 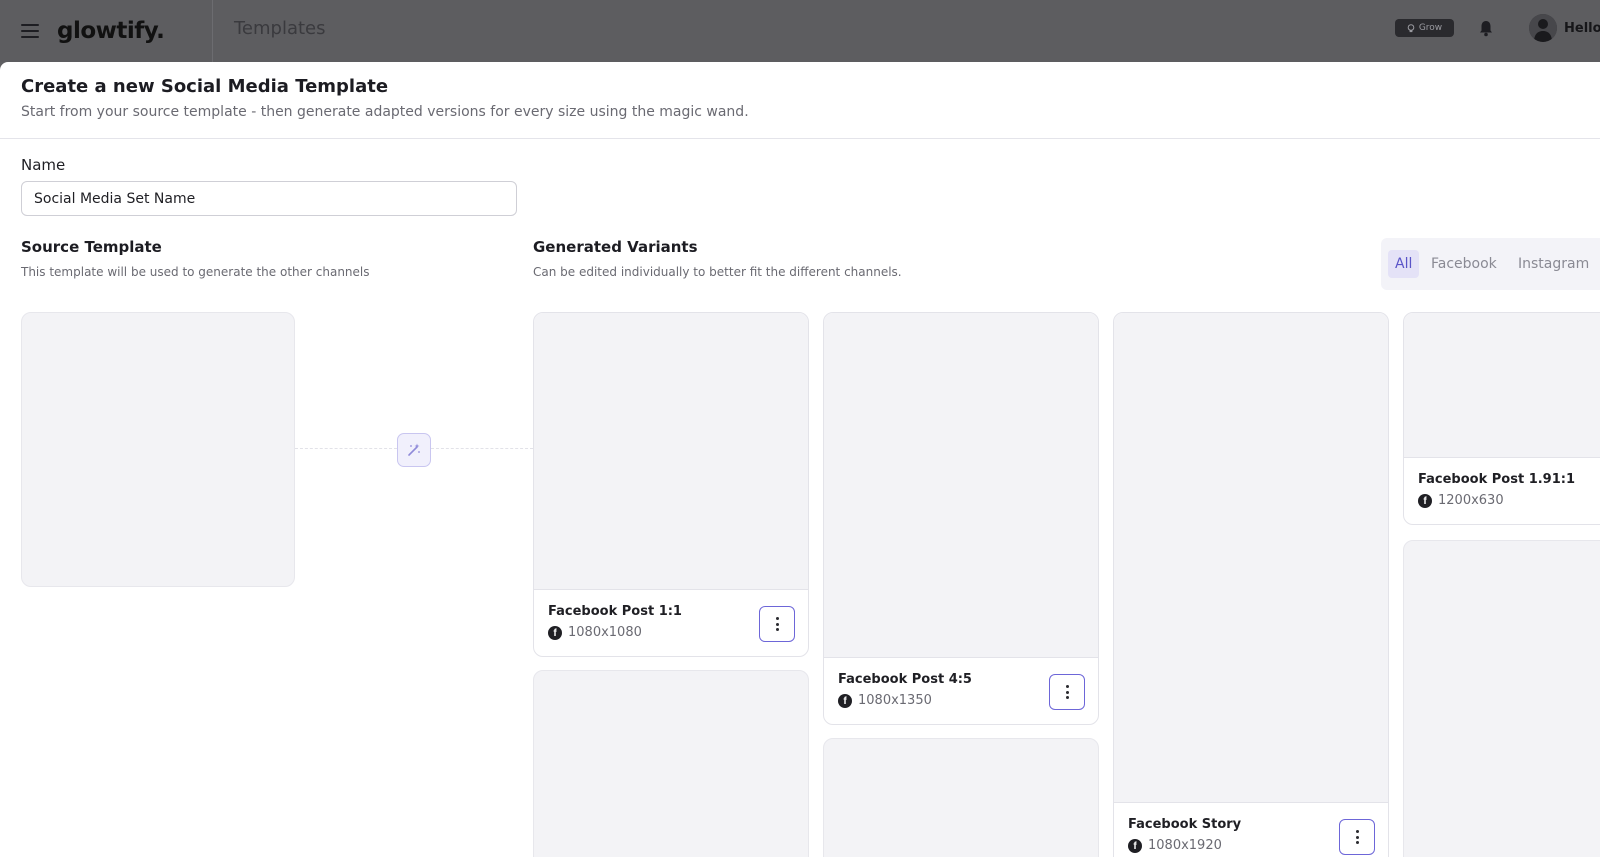 What do you see at coordinates (280, 28) in the screenshot?
I see `page-title: Templates` at bounding box center [280, 28].